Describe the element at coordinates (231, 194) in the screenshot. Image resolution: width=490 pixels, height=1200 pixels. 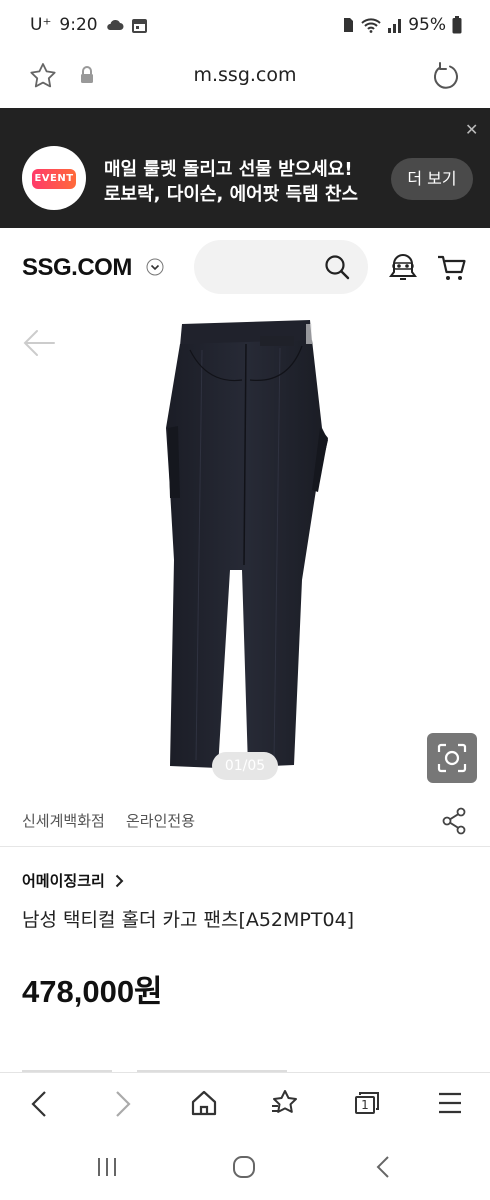
I see `banner-subline: 로보락, 다이슨, 에어팟 득템 찬스` at that location.